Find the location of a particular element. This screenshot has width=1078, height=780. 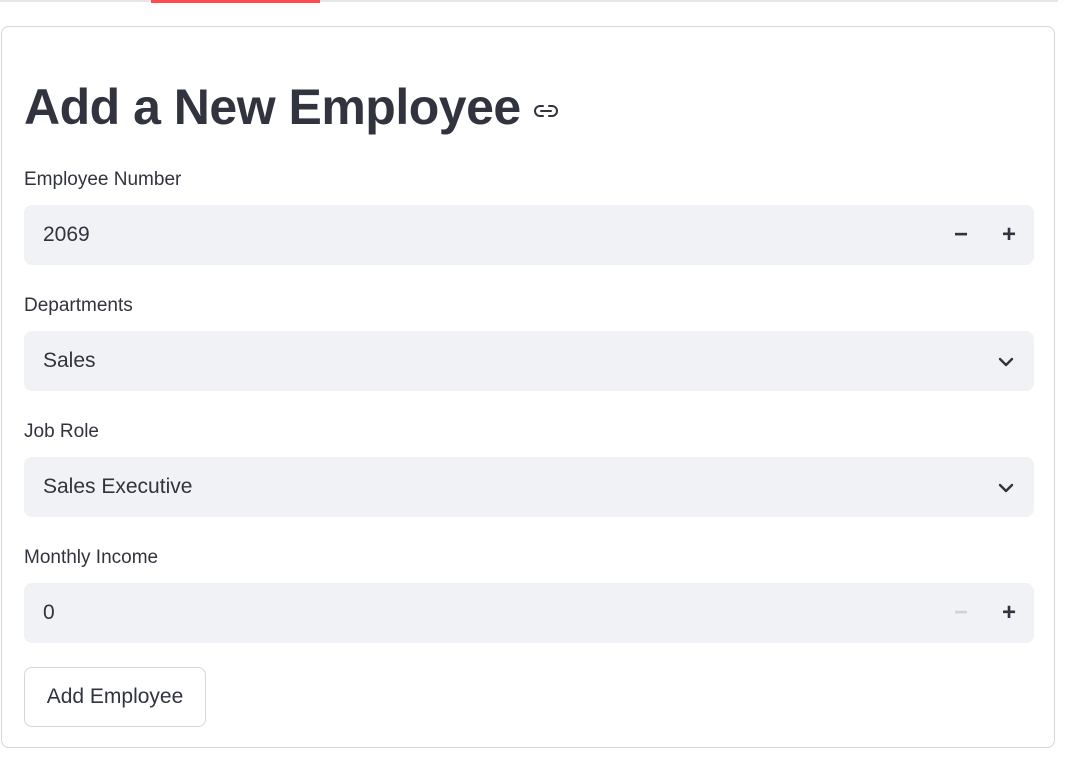

job-role-label: Job Role is located at coordinates (61, 431).